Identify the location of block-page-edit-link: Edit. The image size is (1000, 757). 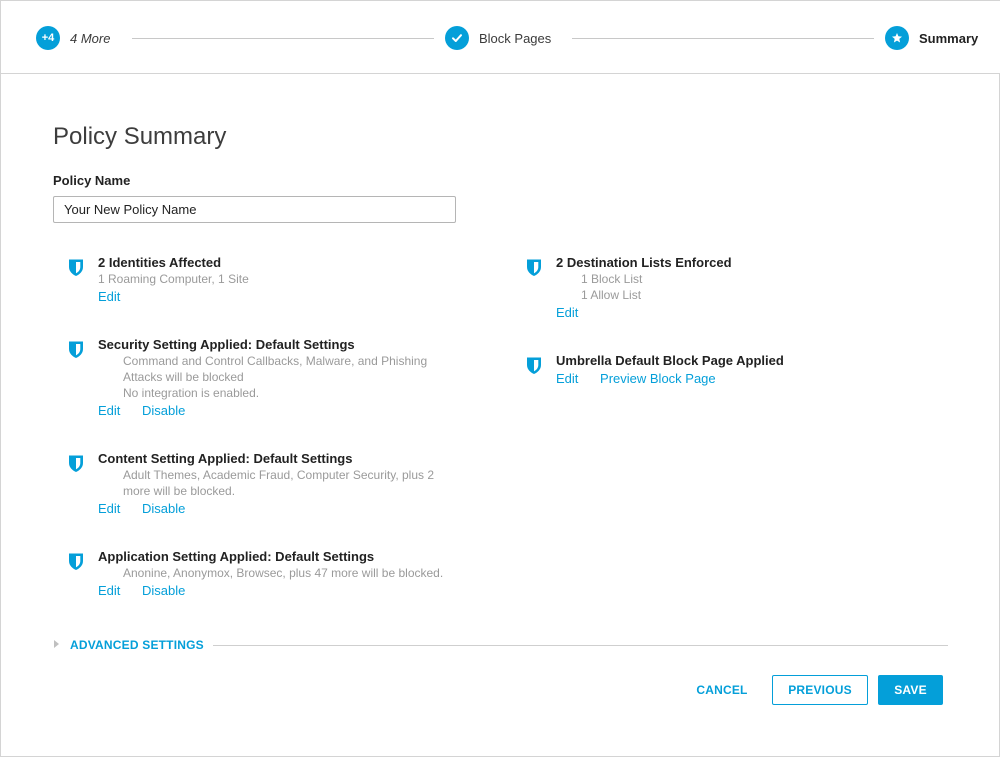
(567, 378).